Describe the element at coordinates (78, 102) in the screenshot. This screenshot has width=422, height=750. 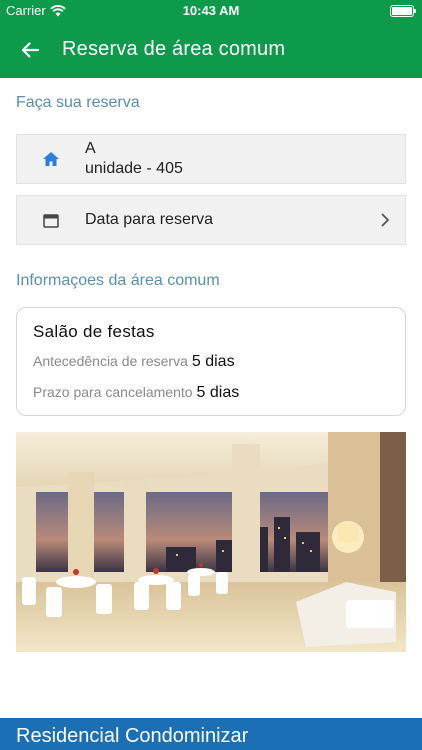
I see `reservation-section-title: Faça sua reserva` at that location.